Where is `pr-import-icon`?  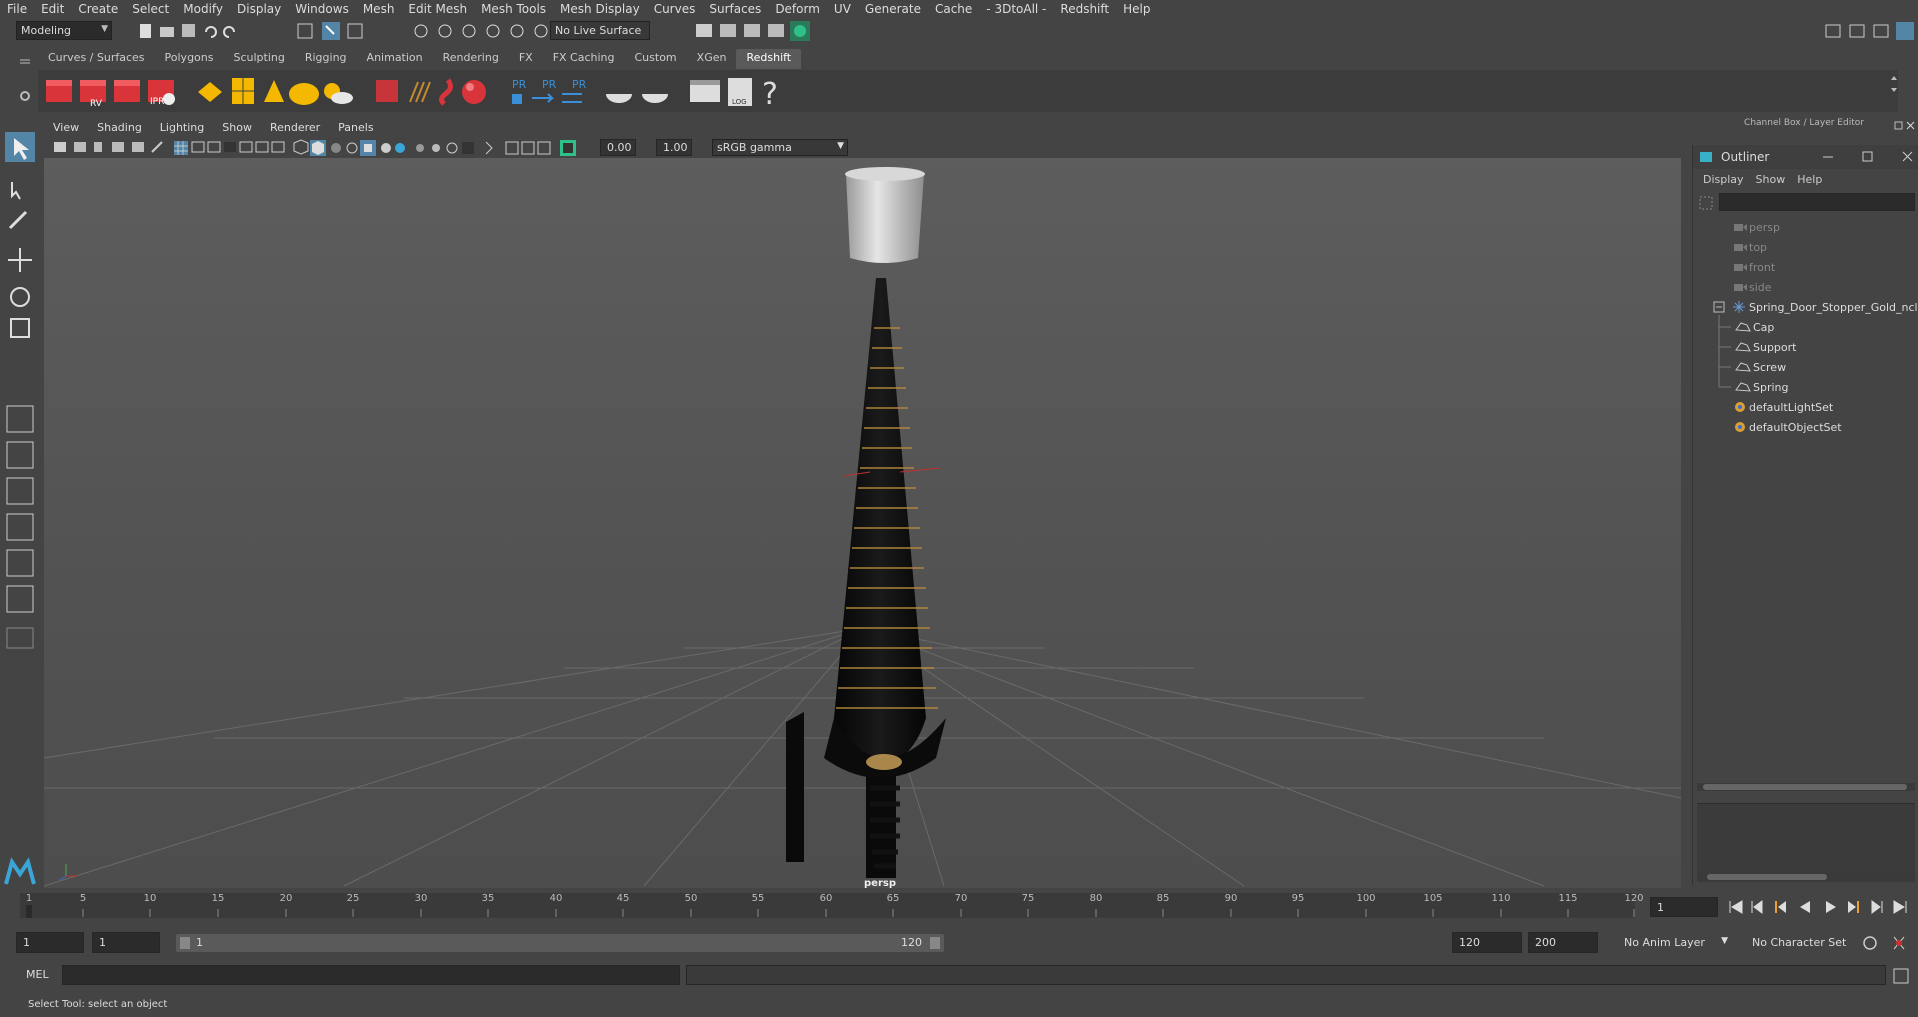
pr-import-icon is located at coordinates (543, 98).